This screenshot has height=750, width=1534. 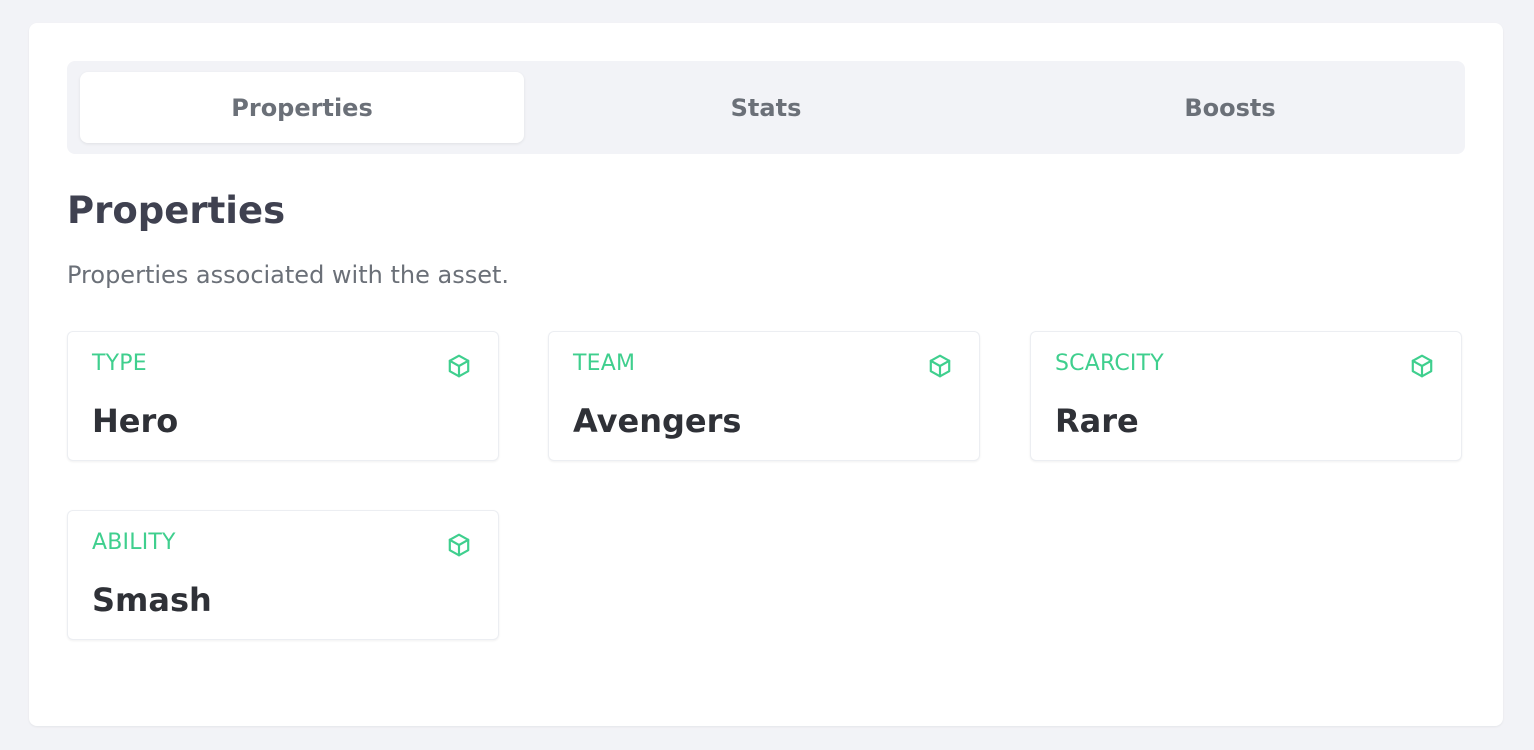 What do you see at coordinates (135, 421) in the screenshot?
I see `property-value: Hero` at bounding box center [135, 421].